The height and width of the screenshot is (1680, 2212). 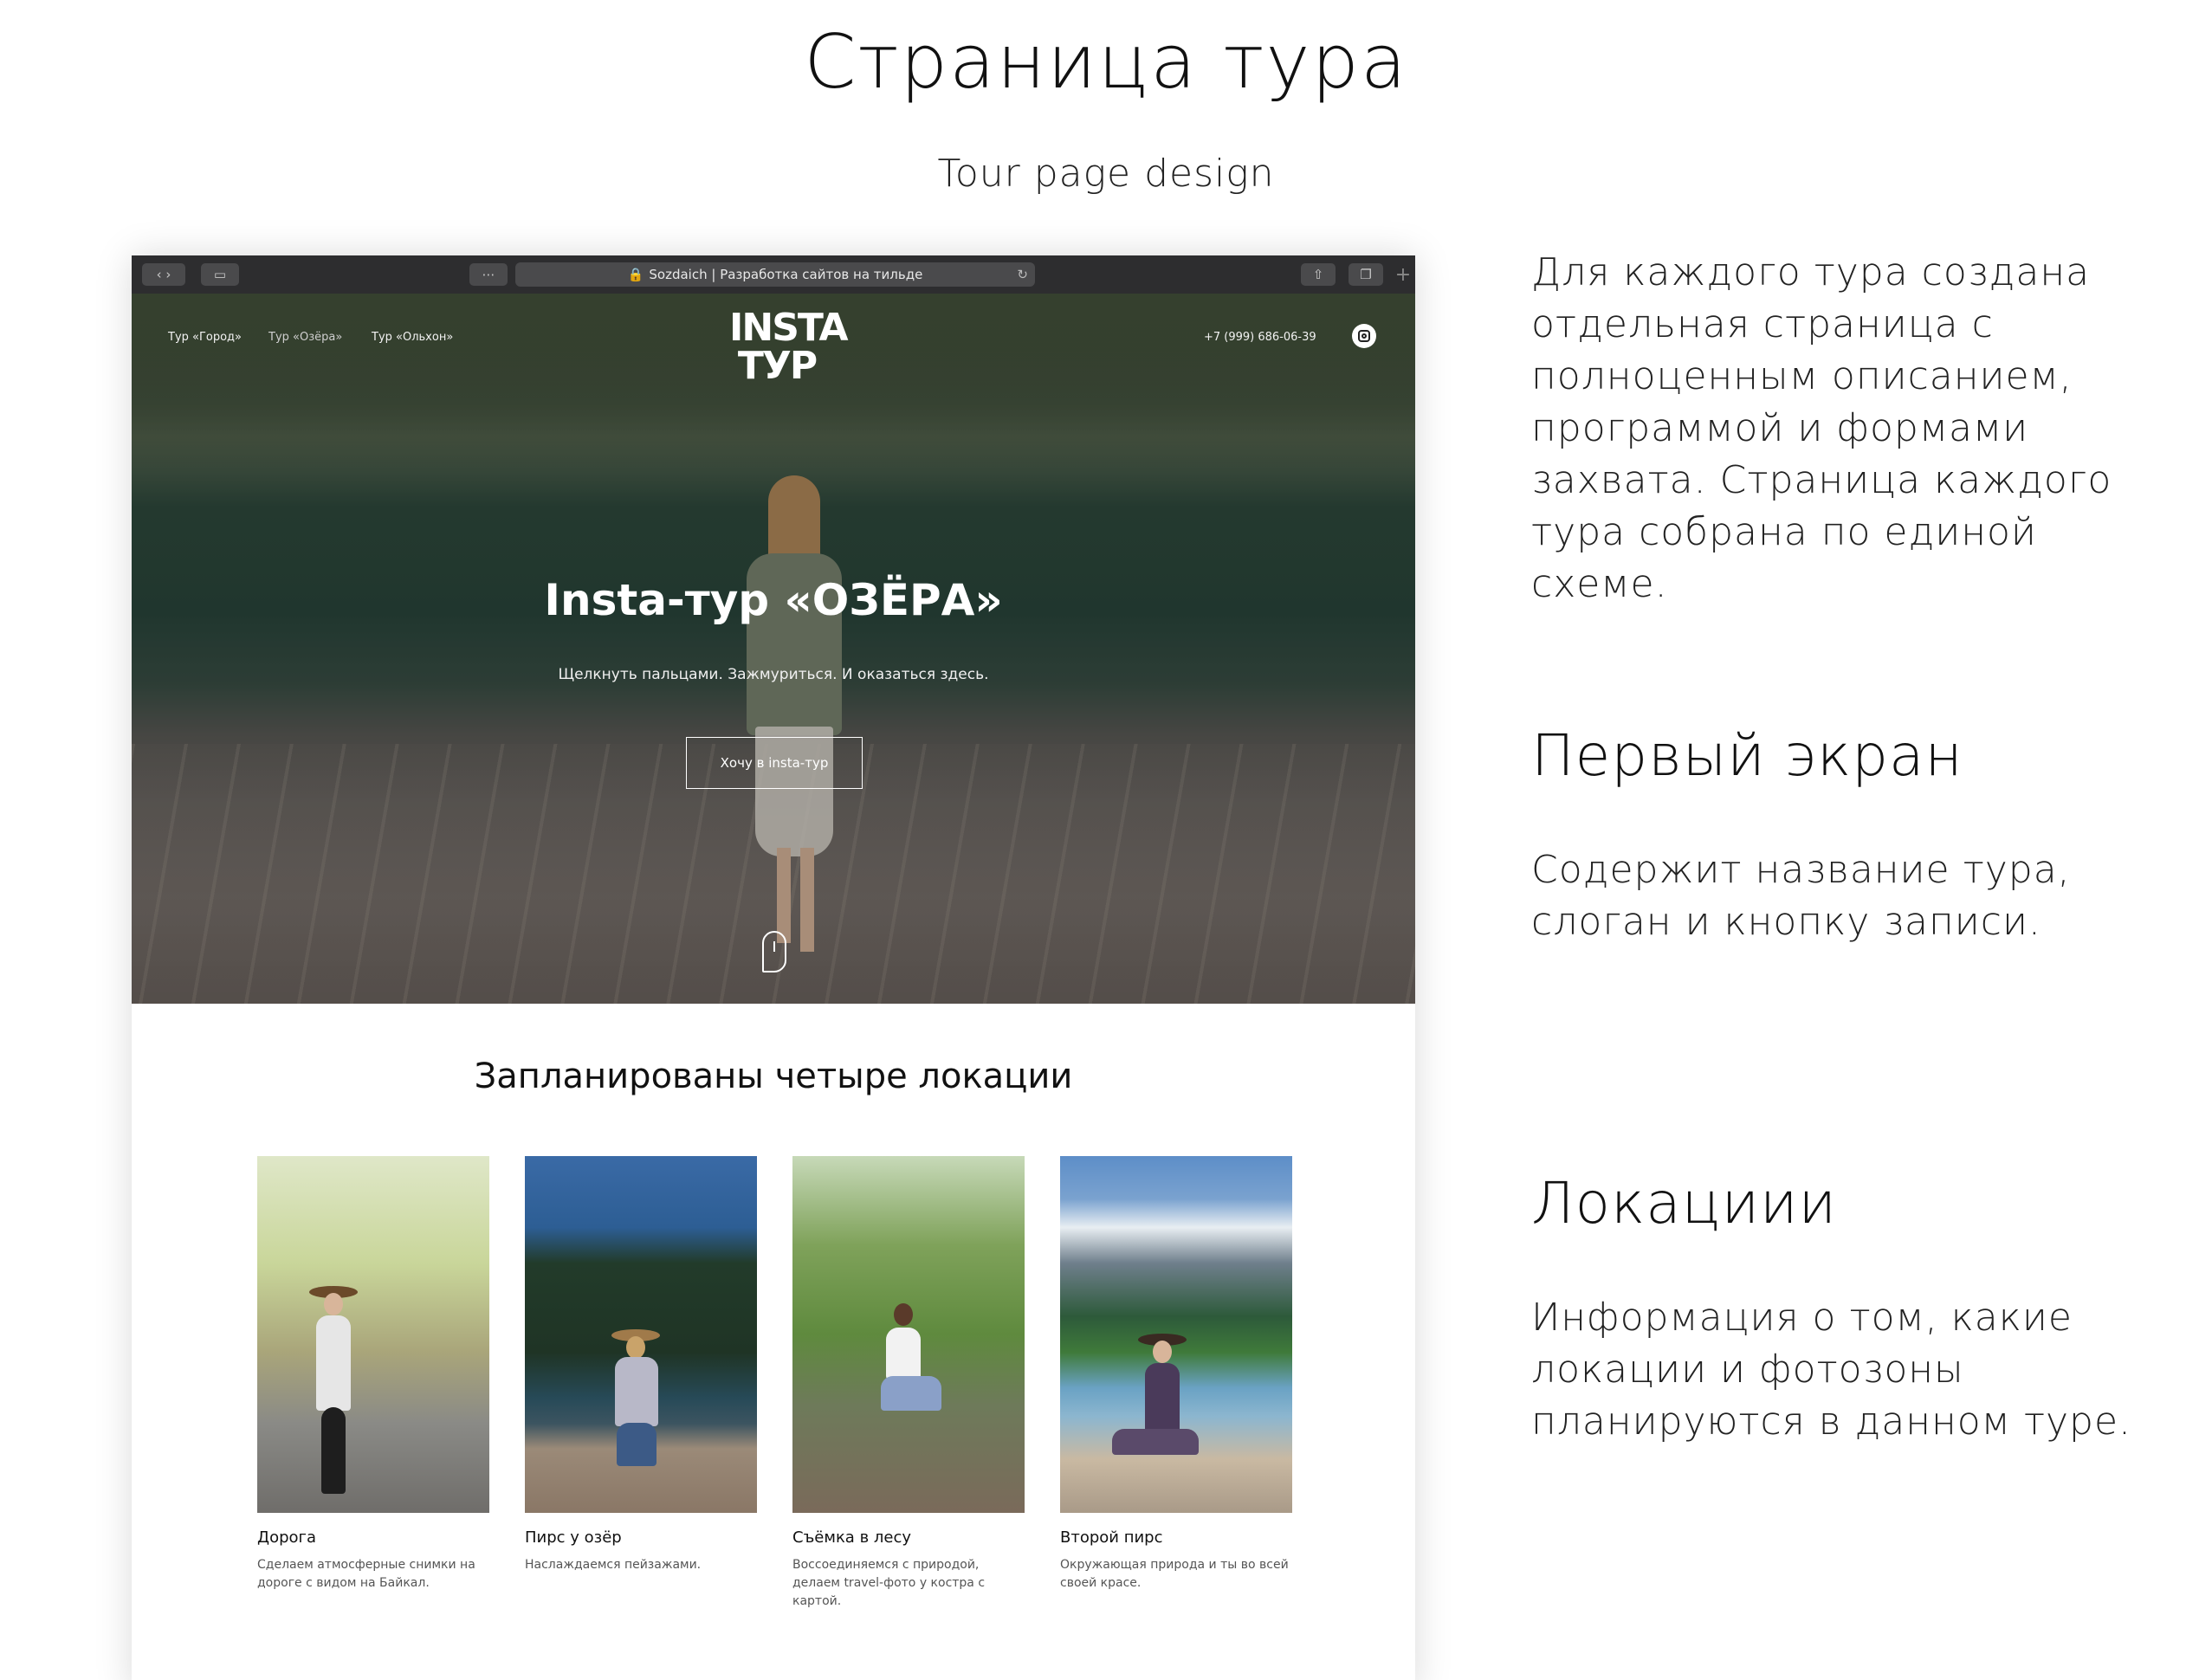 I want to click on tabs-icon: ❐, so click(x=1366, y=274).